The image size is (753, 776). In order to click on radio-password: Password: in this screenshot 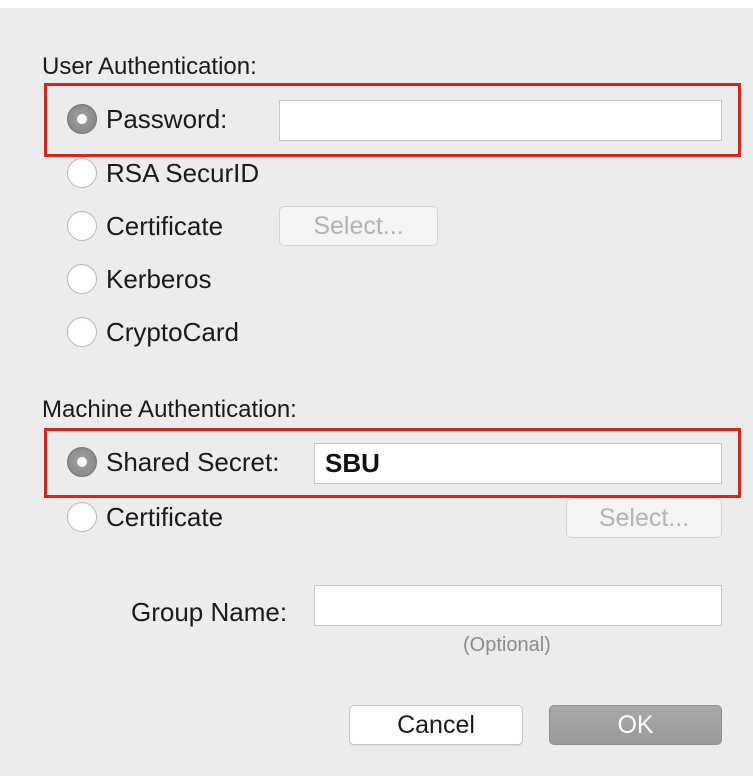, I will do `click(147, 119)`.